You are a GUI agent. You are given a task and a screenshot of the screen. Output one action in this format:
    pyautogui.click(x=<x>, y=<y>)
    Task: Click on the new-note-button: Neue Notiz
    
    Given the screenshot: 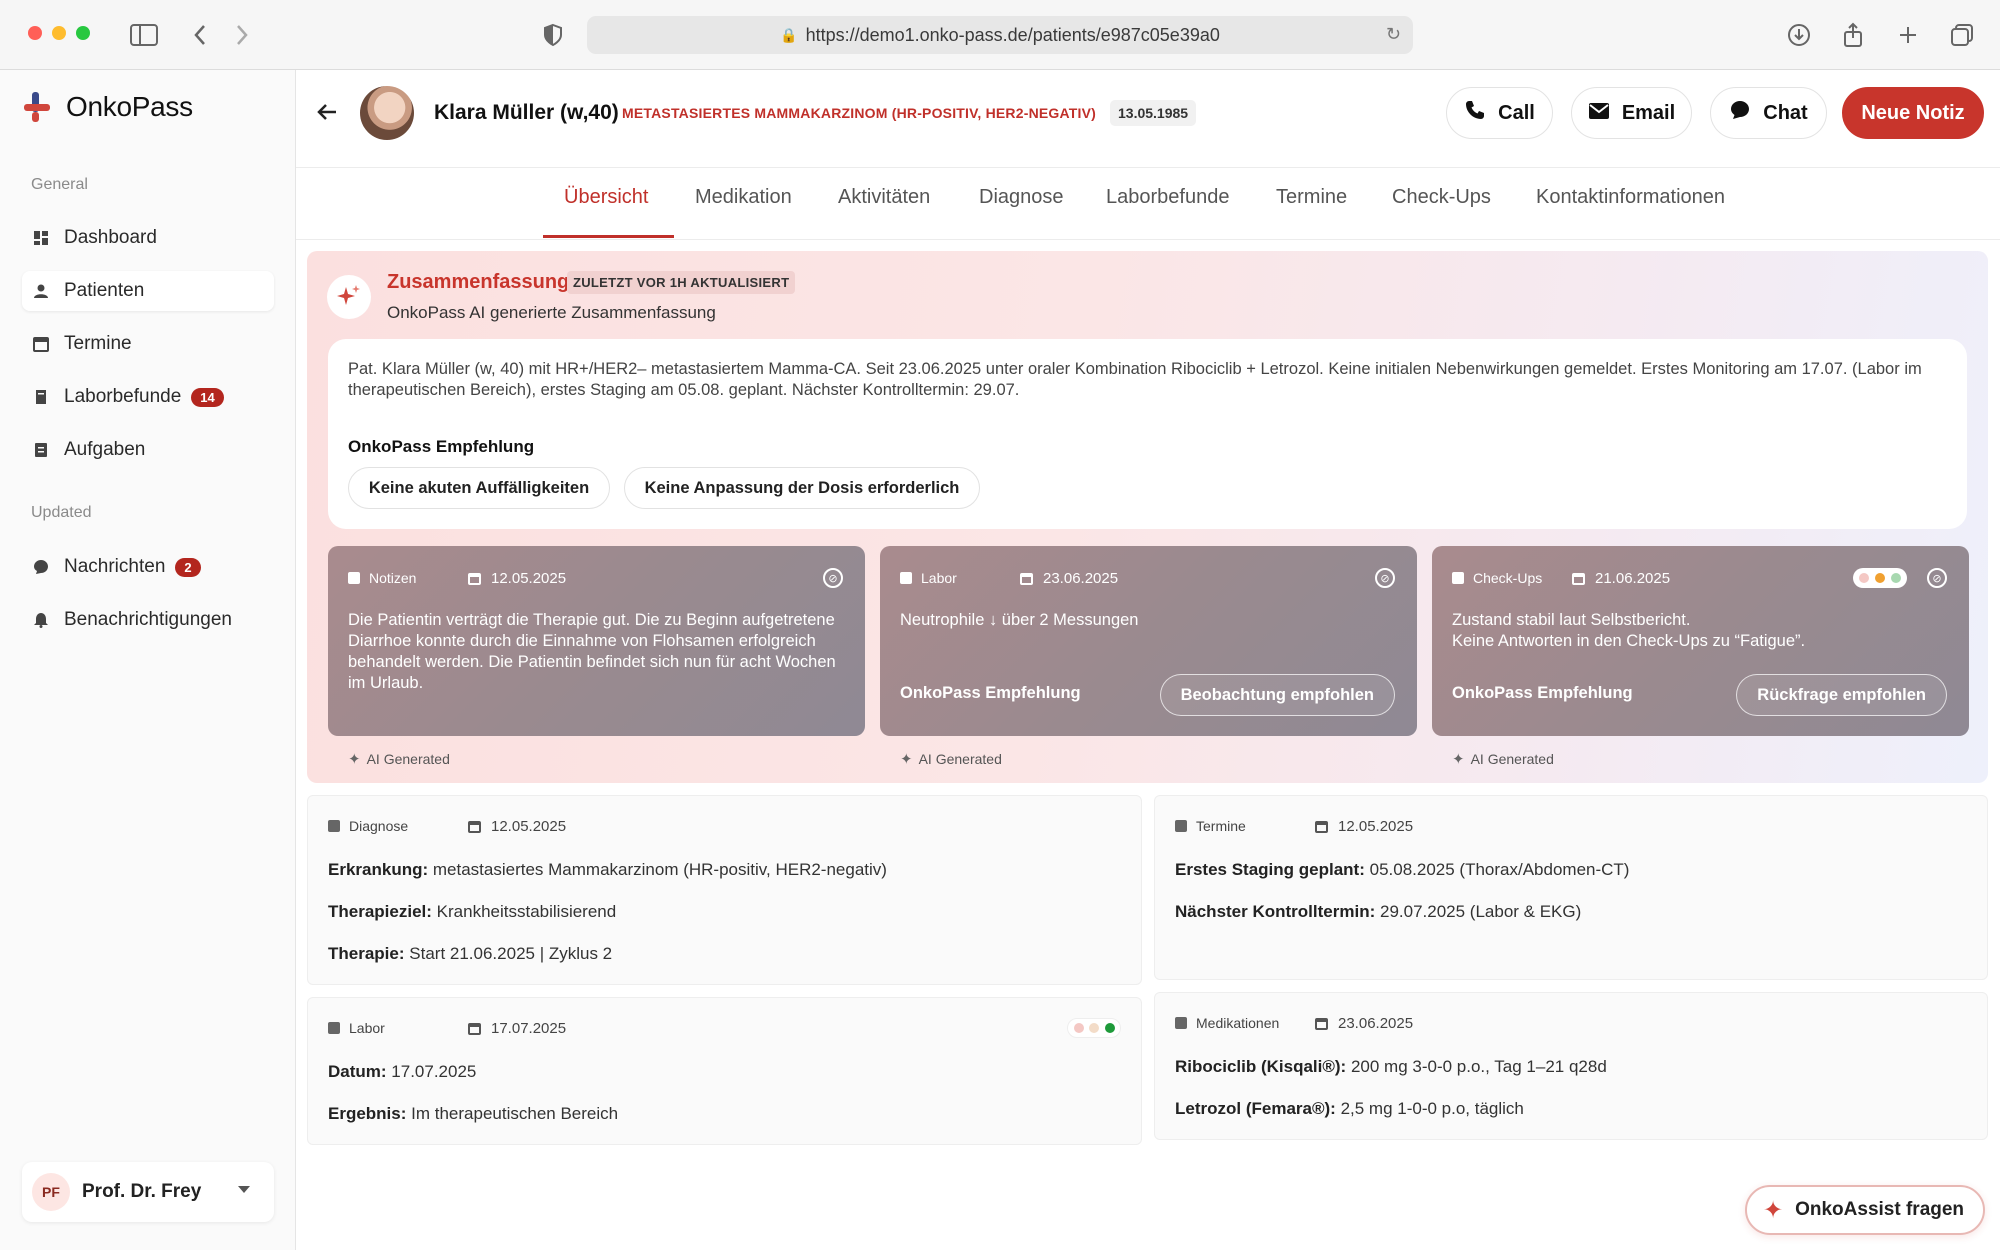 What is the action you would take?
    pyautogui.click(x=1913, y=113)
    